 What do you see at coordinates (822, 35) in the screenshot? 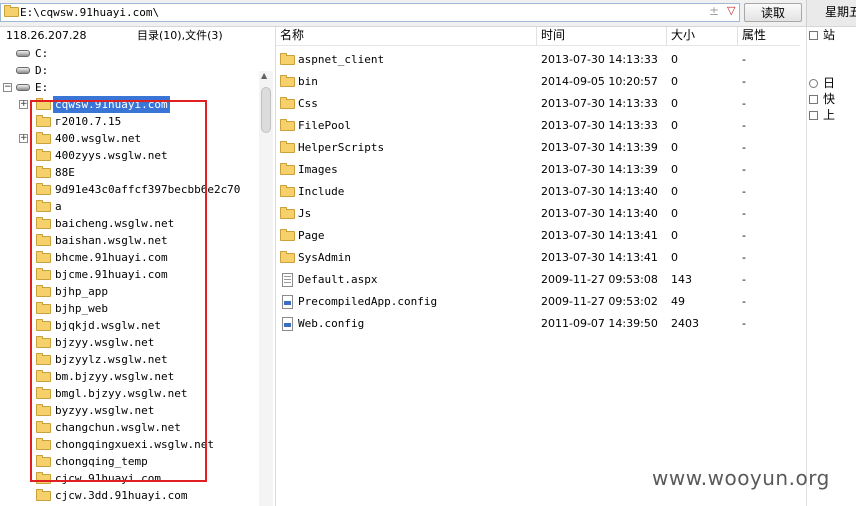
I see `side-panel-item: 站` at bounding box center [822, 35].